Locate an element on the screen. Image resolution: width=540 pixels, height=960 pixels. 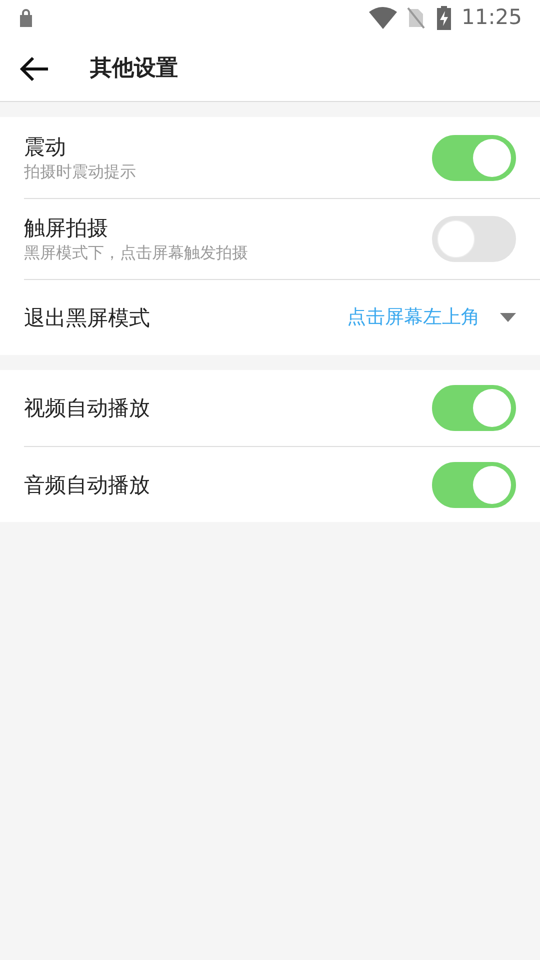
setting-label: 触屏拍摄 is located at coordinates (66, 228).